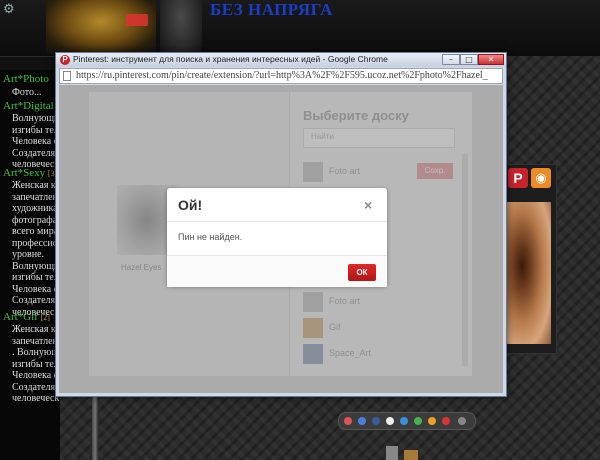 This screenshot has width=600, height=460. I want to click on category-link: Art*Digital, so click(28, 106).